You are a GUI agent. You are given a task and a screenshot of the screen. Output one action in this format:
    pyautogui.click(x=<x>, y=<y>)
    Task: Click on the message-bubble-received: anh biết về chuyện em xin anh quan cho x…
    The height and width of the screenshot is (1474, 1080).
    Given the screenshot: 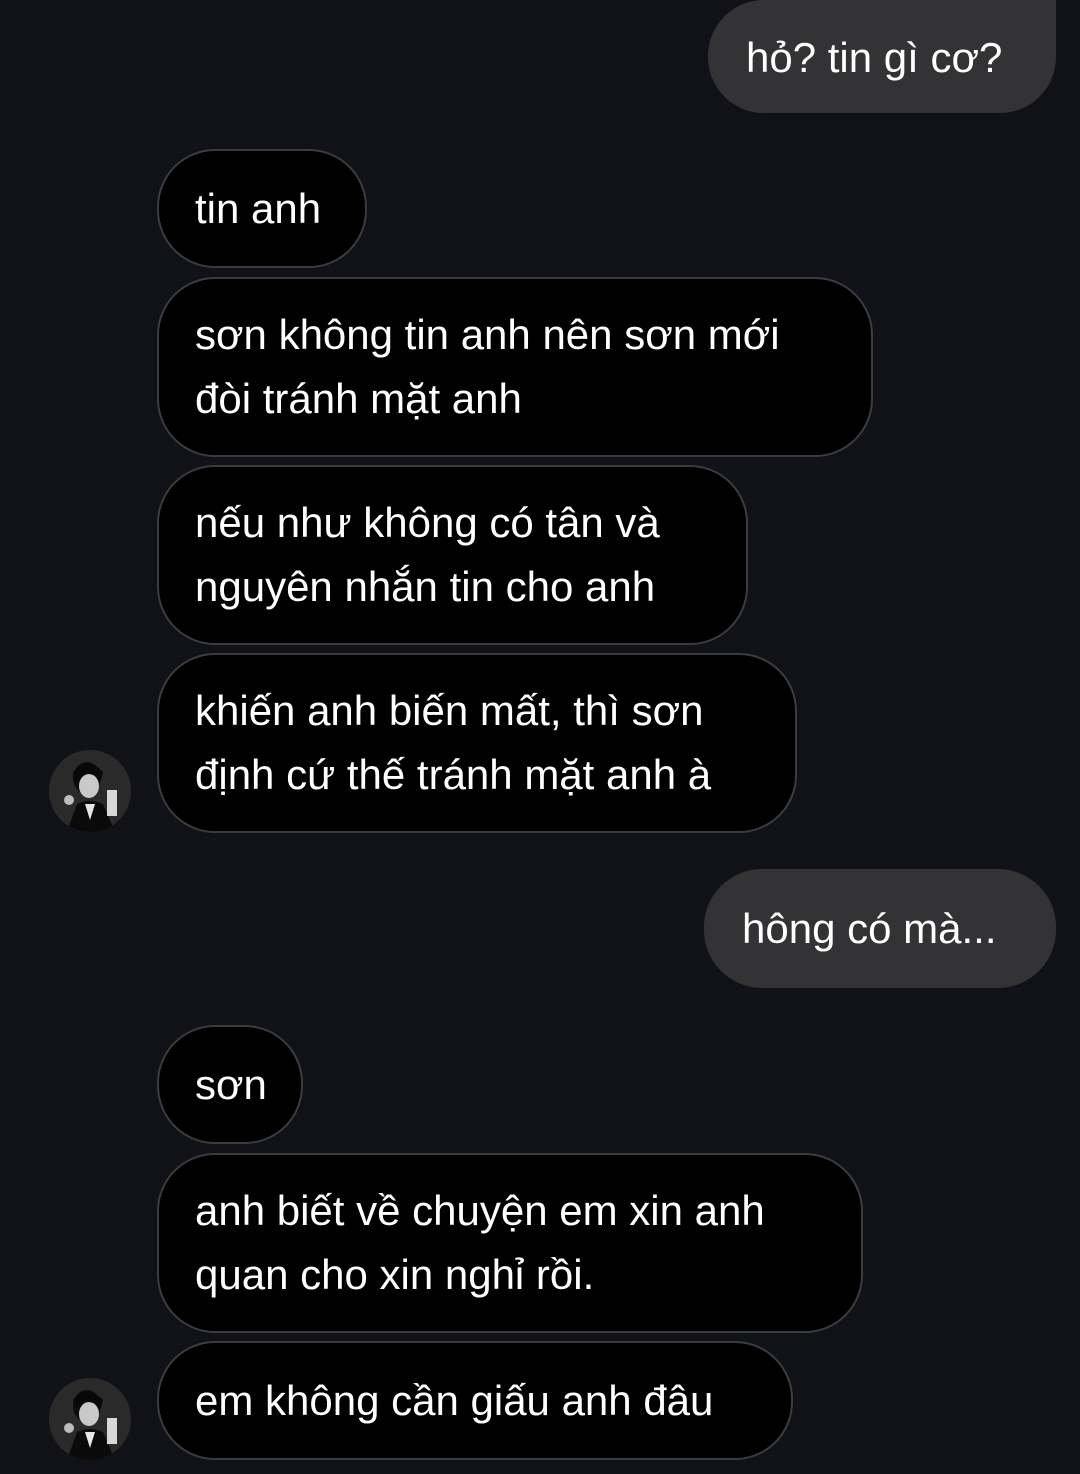 What is the action you would take?
    pyautogui.click(x=510, y=1243)
    